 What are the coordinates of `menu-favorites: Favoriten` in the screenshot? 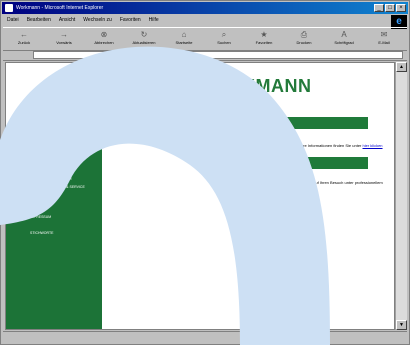 It's located at (130, 20).